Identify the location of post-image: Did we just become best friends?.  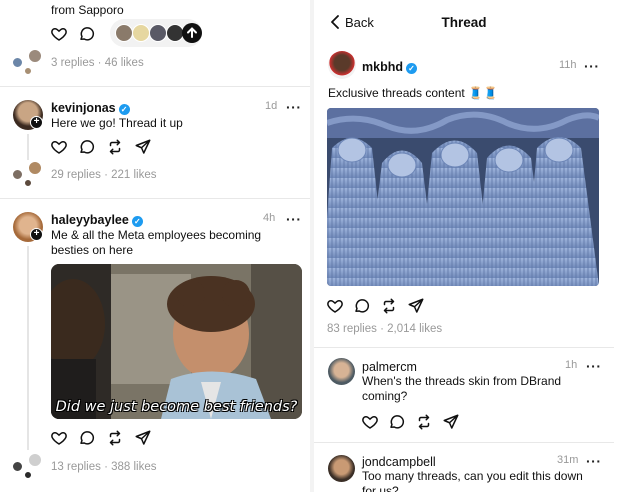
(176, 341).